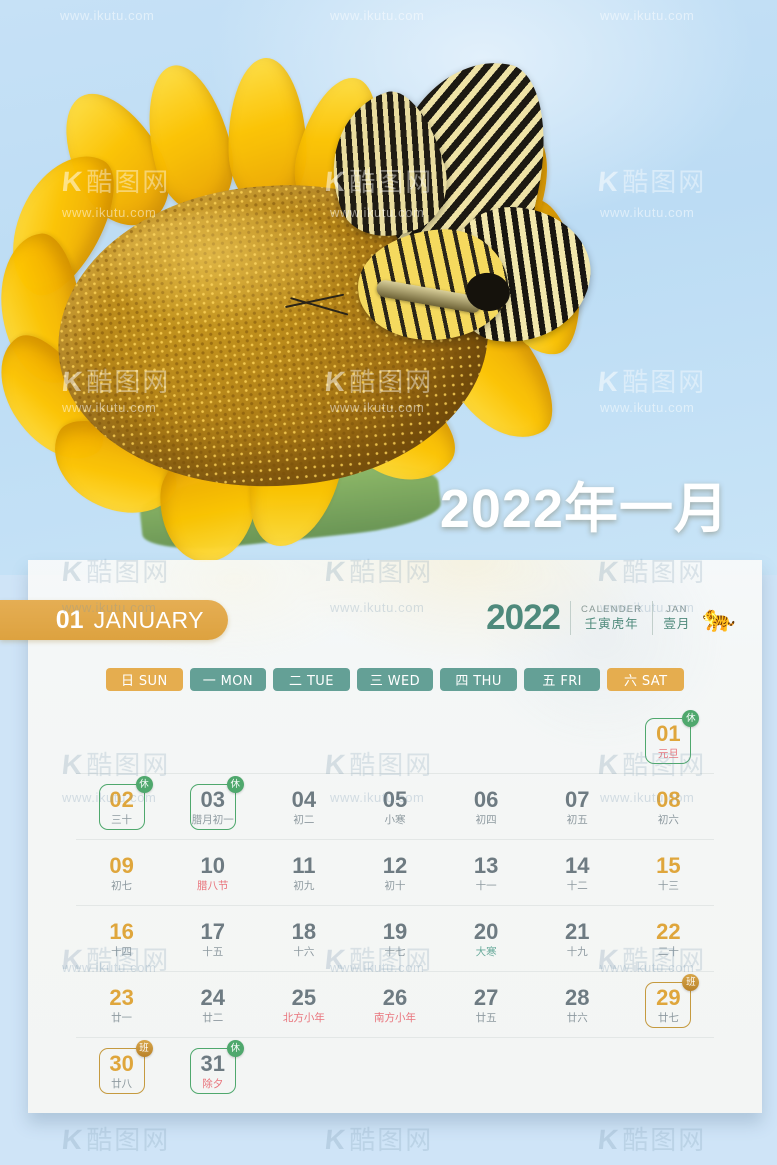 This screenshot has height=1165, width=777. I want to click on weekday-header-4: 四 THU, so click(478, 679).